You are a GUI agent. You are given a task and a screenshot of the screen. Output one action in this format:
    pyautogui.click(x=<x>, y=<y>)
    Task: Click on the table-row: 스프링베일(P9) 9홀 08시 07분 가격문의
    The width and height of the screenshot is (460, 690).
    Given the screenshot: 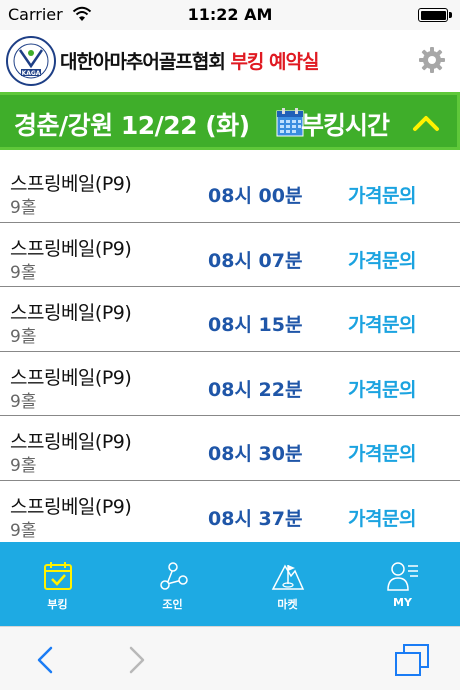 What is the action you would take?
    pyautogui.click(x=230, y=255)
    